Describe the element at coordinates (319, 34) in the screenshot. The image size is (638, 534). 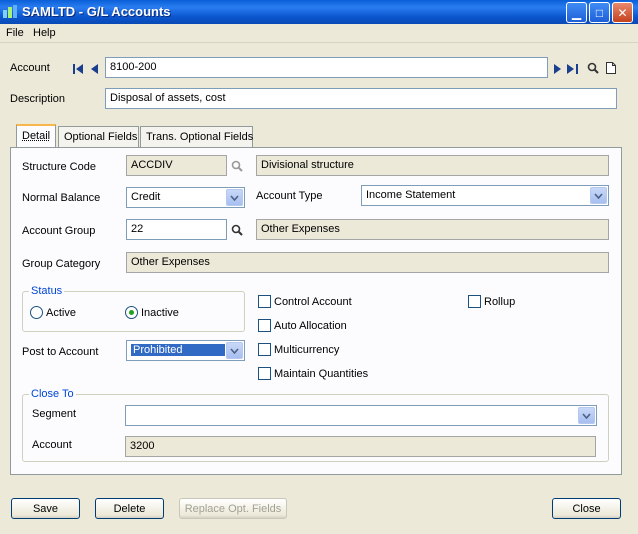
I see `menu-bar: File Help` at that location.